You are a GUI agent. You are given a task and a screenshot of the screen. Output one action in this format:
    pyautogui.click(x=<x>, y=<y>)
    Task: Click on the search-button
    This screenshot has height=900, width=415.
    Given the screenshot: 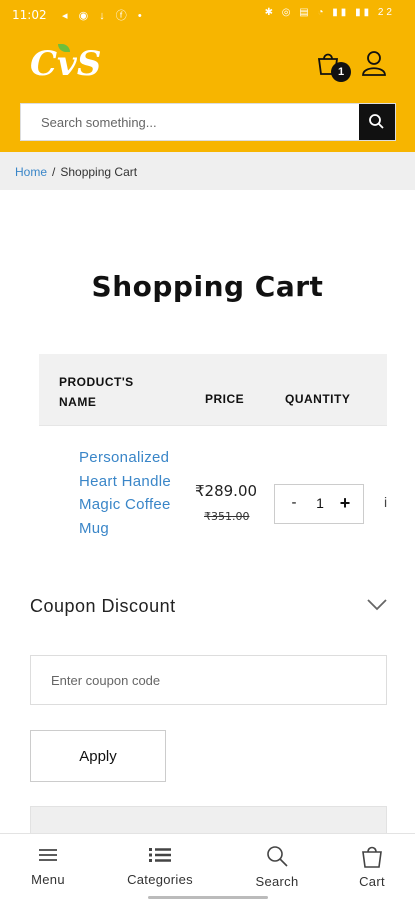 What is the action you would take?
    pyautogui.click(x=377, y=122)
    